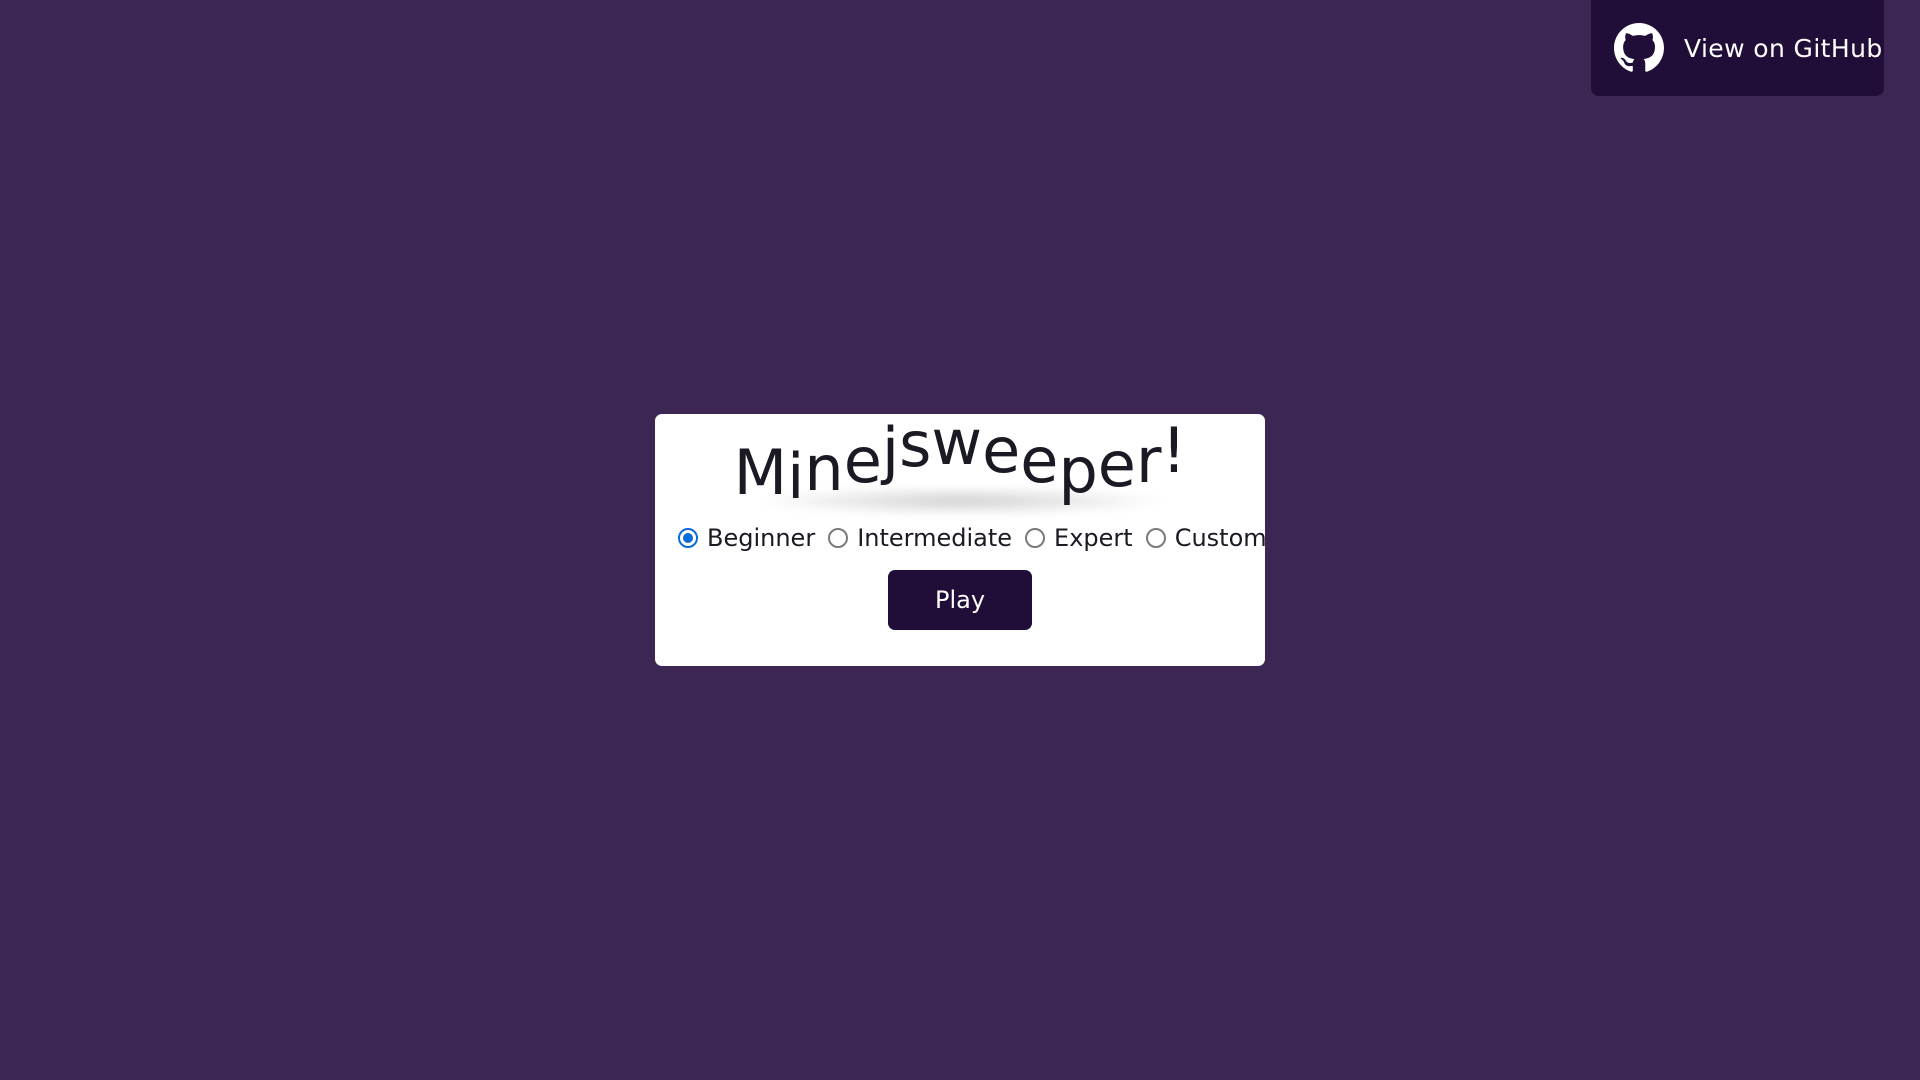 The width and height of the screenshot is (1920, 1080). I want to click on title-letter: s, so click(915, 444).